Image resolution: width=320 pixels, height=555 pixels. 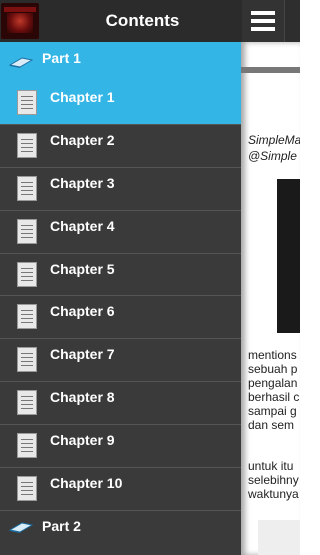 I want to click on byline-line: @Simple, so click(x=272, y=156).